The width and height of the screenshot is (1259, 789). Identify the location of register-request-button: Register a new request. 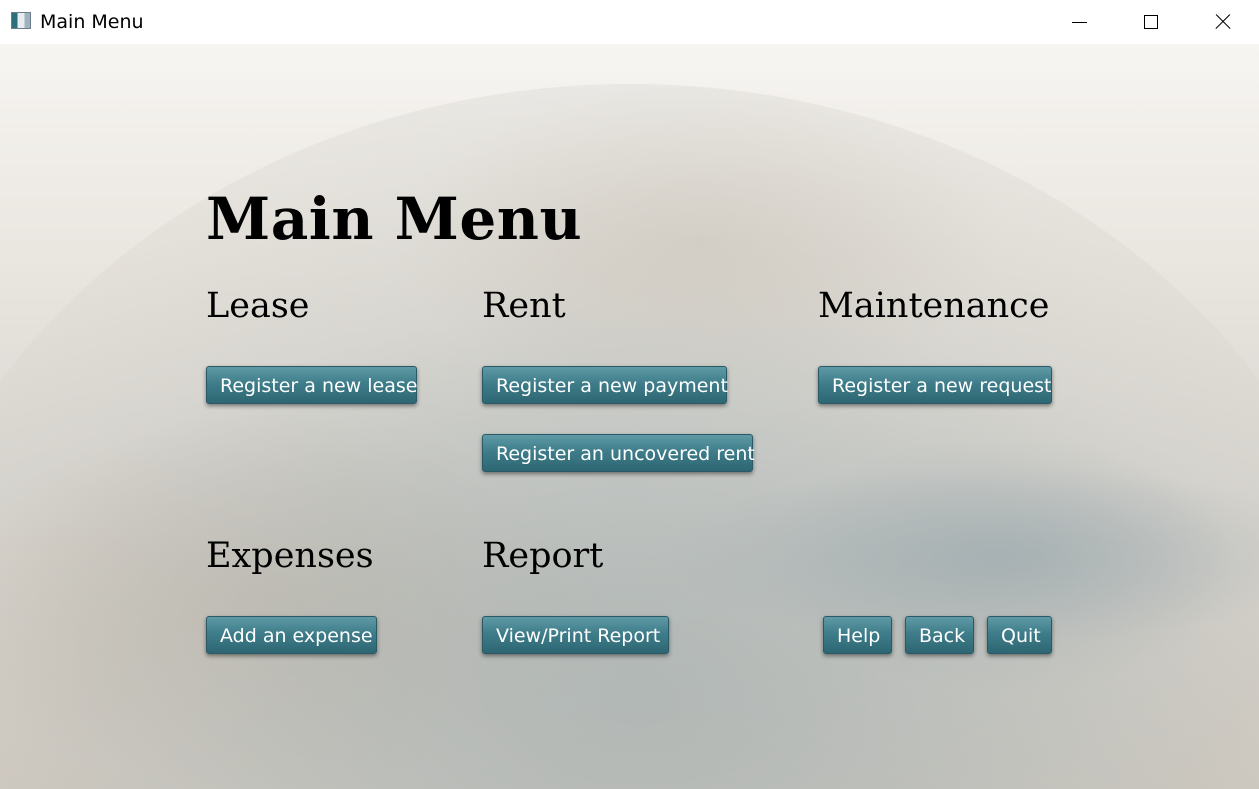
(935, 385).